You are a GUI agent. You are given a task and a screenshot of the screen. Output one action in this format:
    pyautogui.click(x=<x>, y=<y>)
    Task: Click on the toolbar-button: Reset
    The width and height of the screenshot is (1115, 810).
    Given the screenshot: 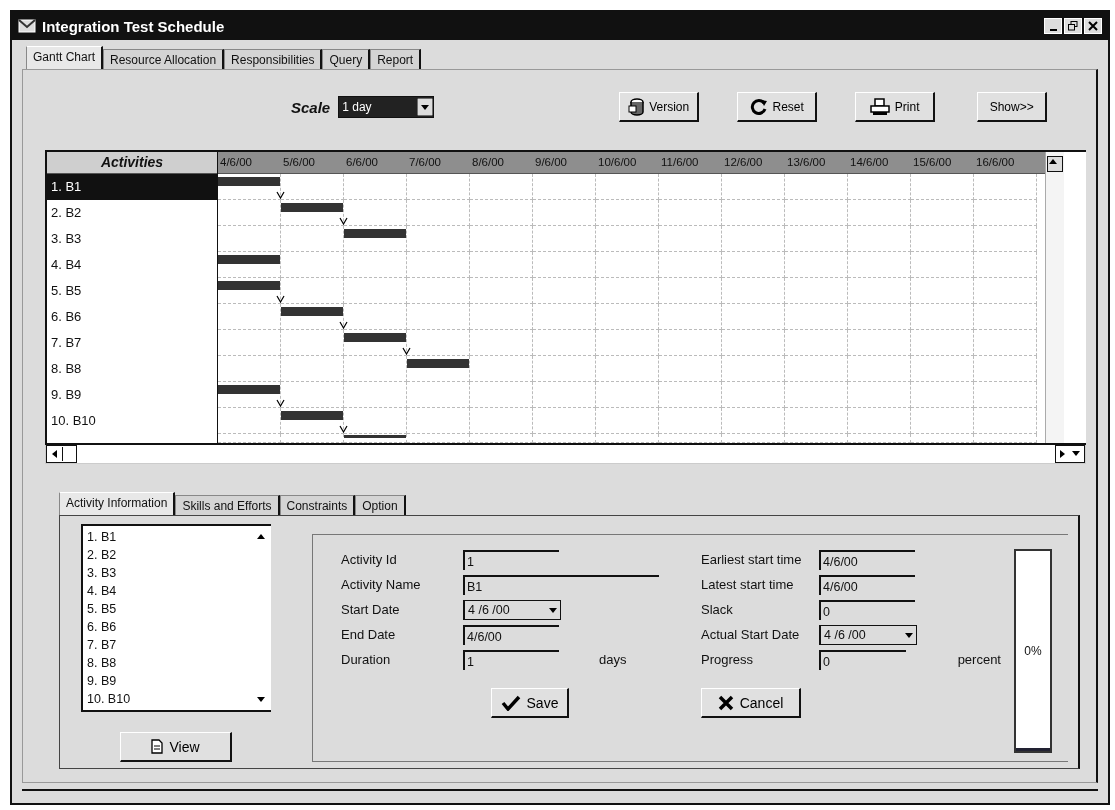 What is the action you would take?
    pyautogui.click(x=777, y=107)
    